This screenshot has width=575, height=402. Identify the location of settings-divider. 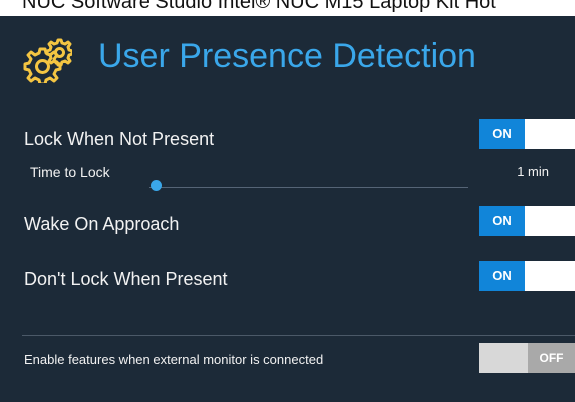
(298, 335).